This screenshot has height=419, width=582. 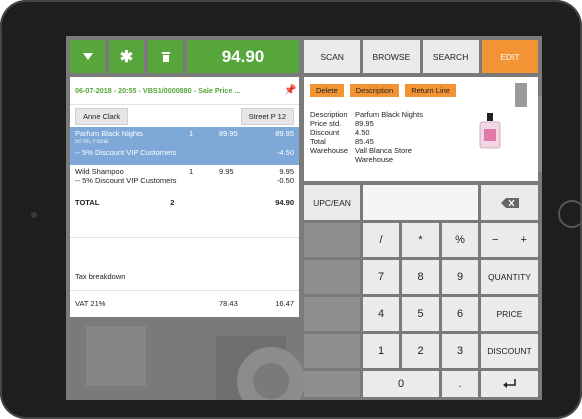 I want to click on trash-icon, so click(x=165, y=56).